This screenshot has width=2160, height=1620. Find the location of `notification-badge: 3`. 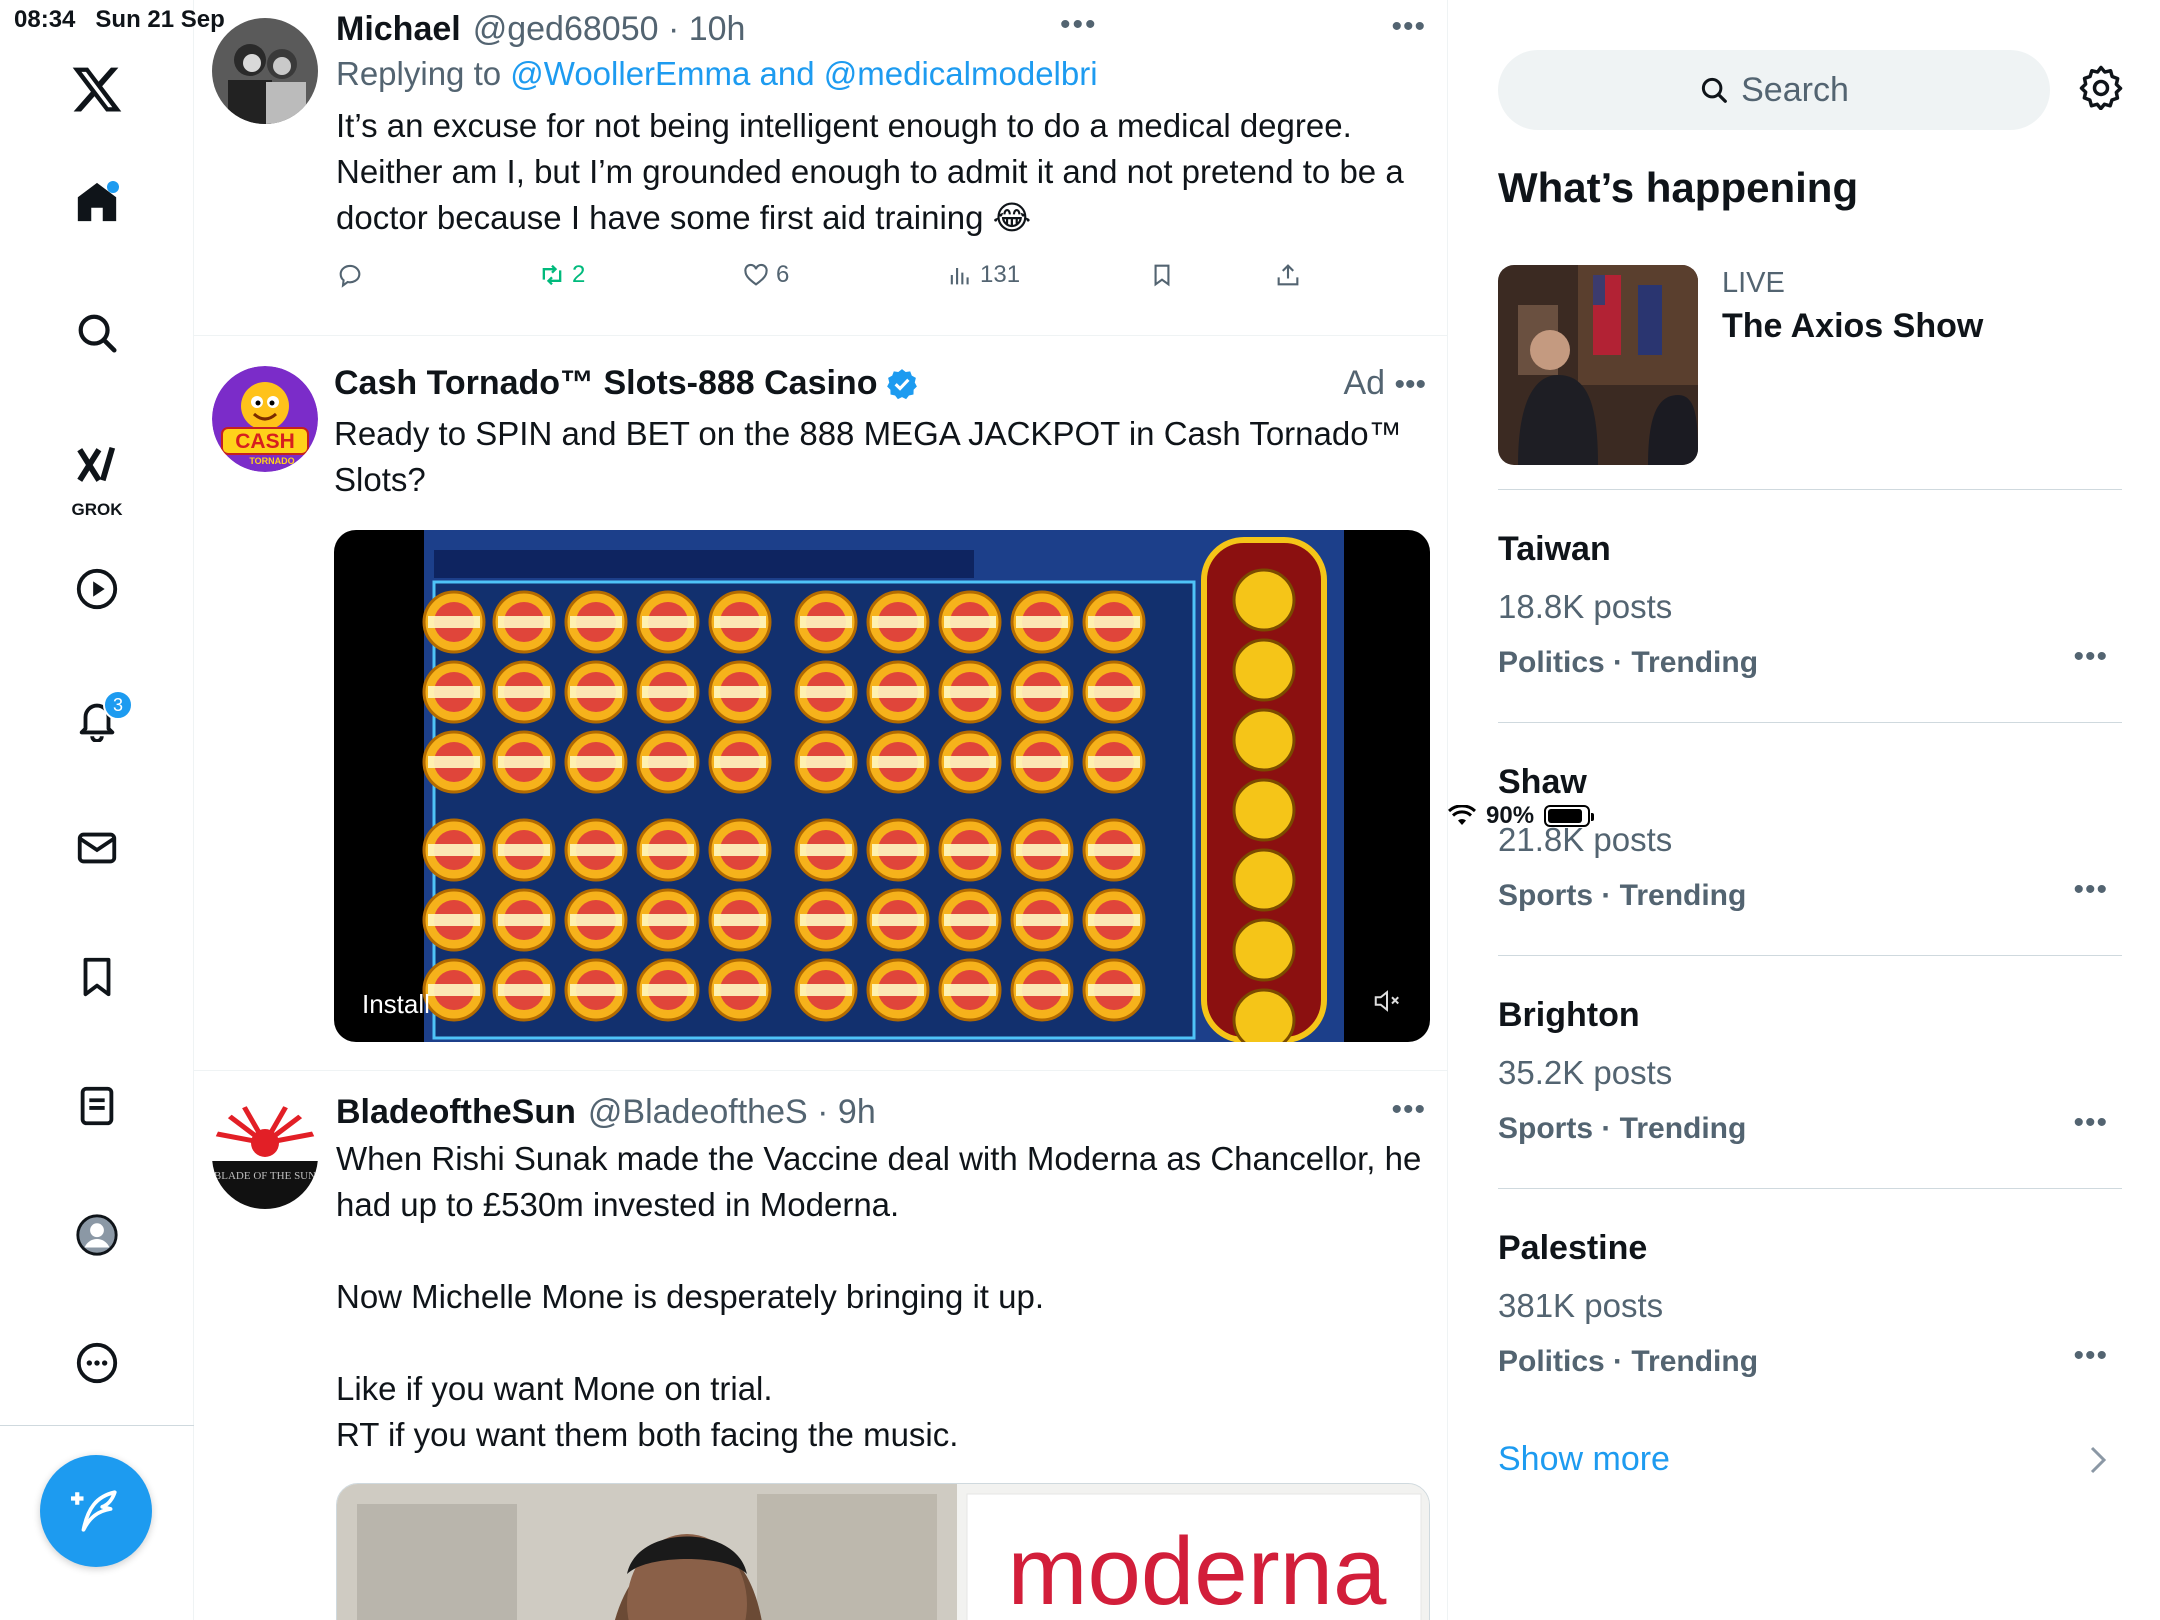

notification-badge: 3 is located at coordinates (118, 705).